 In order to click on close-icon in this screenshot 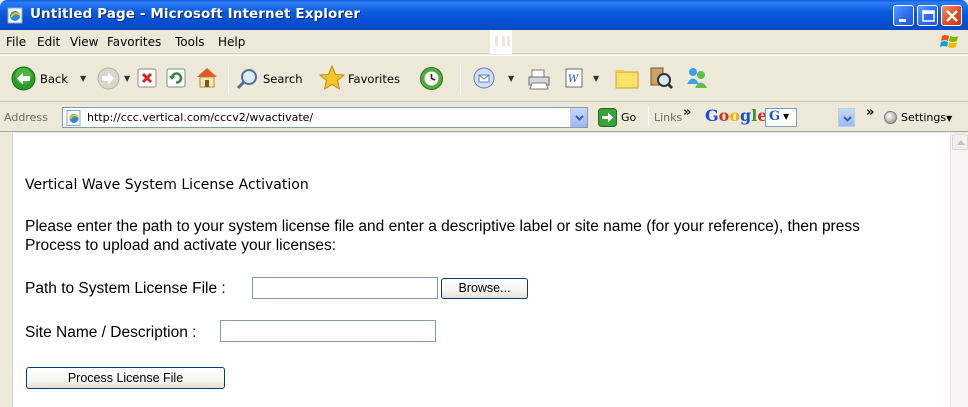, I will do `click(952, 16)`.